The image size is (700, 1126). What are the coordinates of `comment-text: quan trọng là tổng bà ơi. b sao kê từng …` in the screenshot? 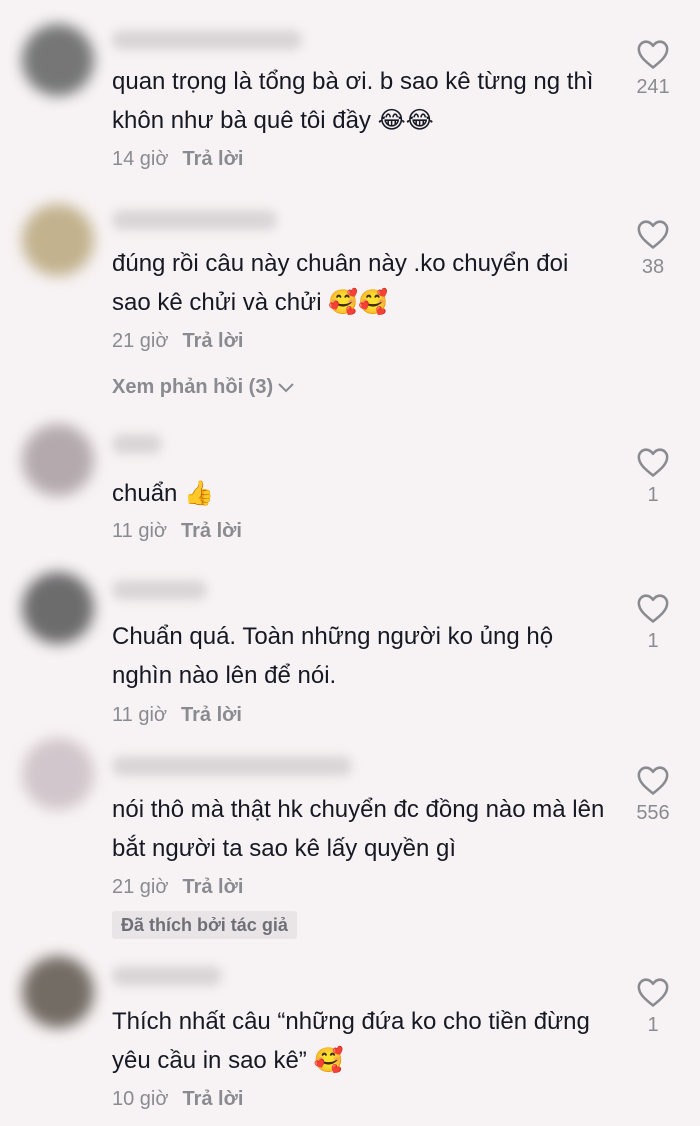 It's located at (353, 101).